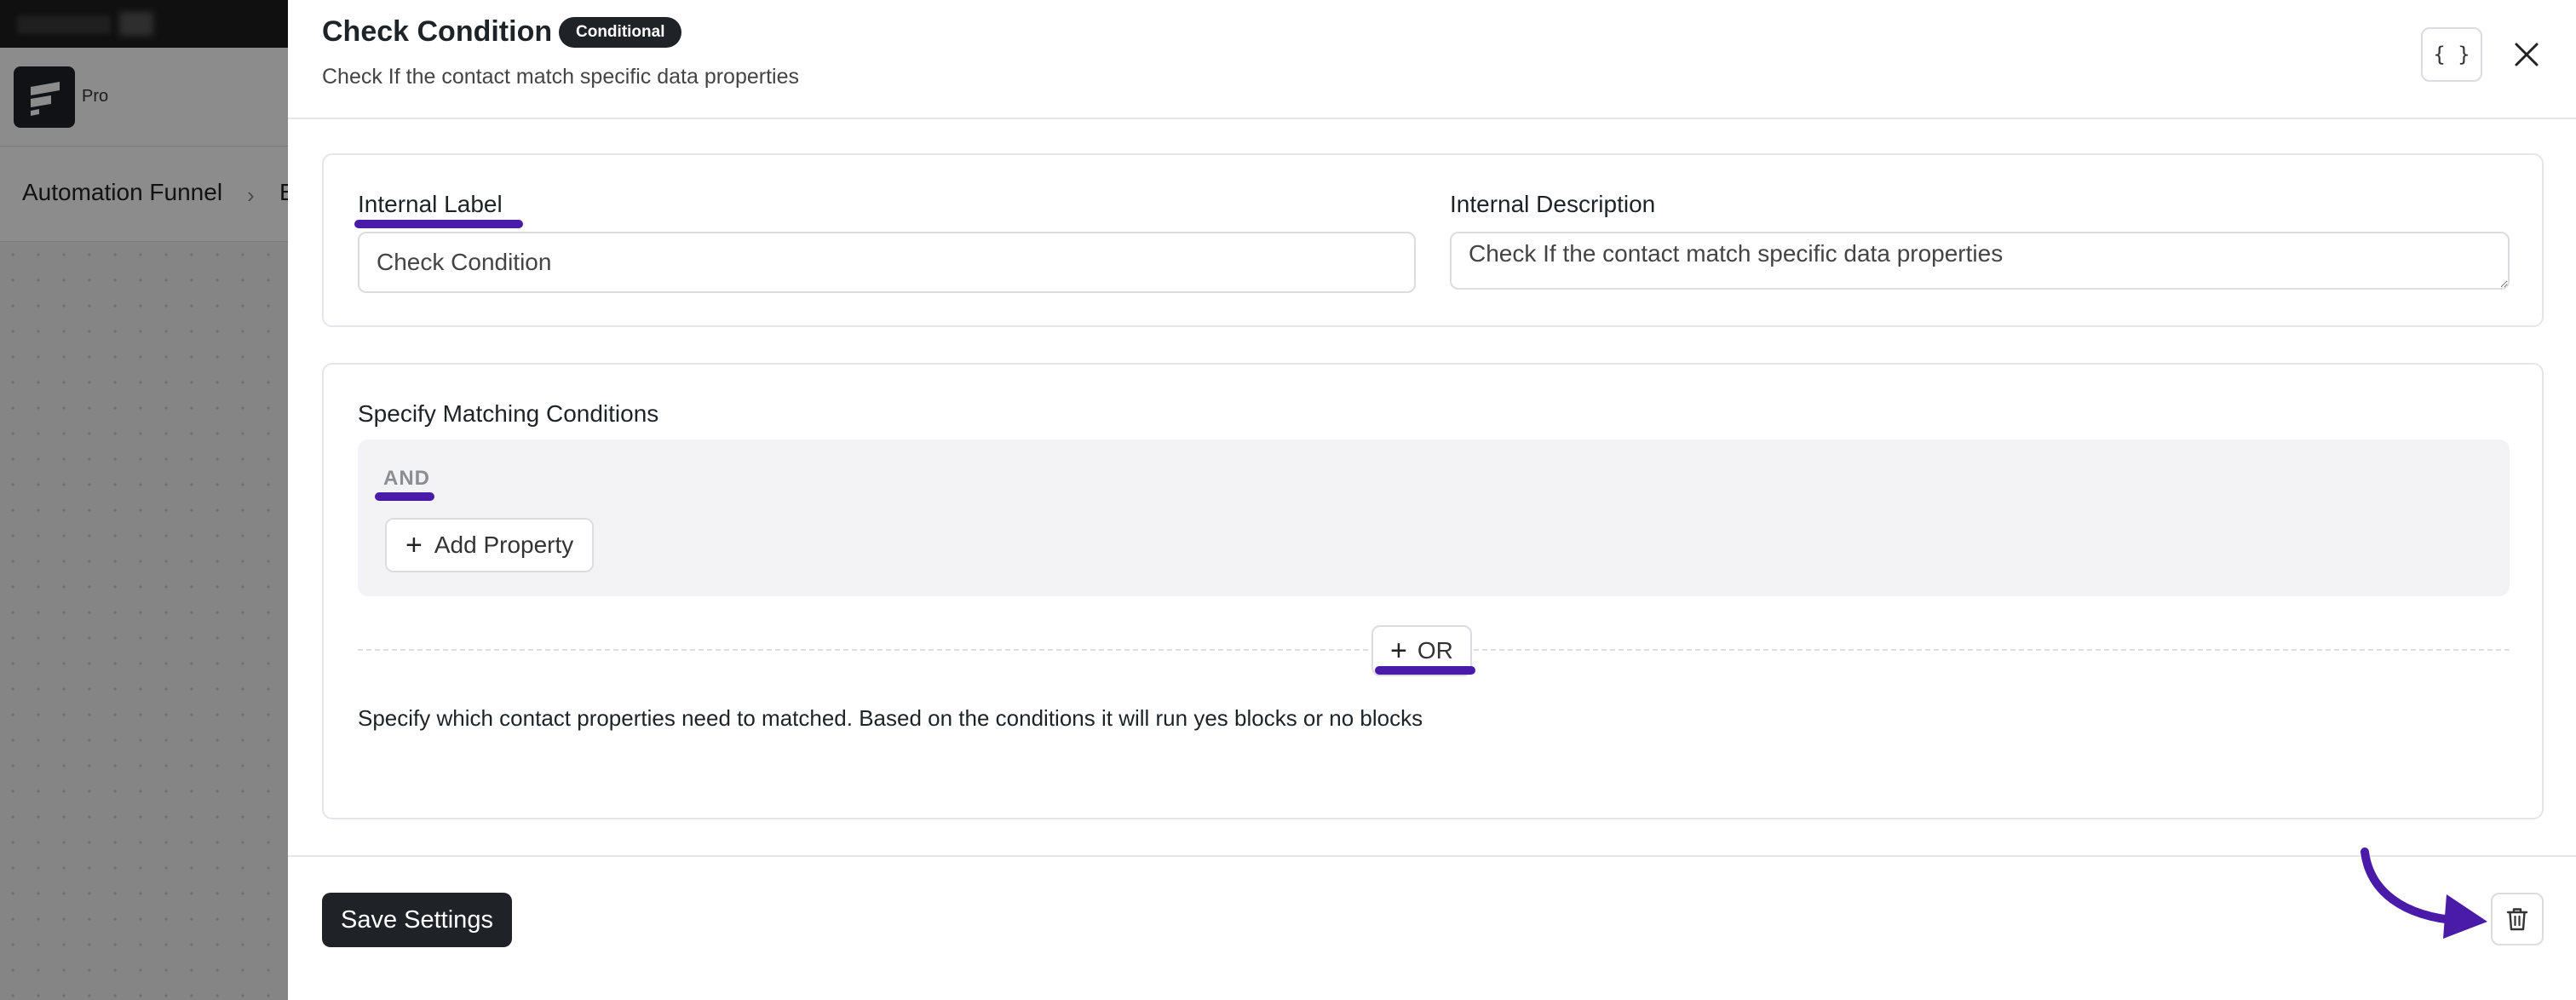 The width and height of the screenshot is (2576, 1000). I want to click on internal-description-title: Internal Description, so click(1553, 204).